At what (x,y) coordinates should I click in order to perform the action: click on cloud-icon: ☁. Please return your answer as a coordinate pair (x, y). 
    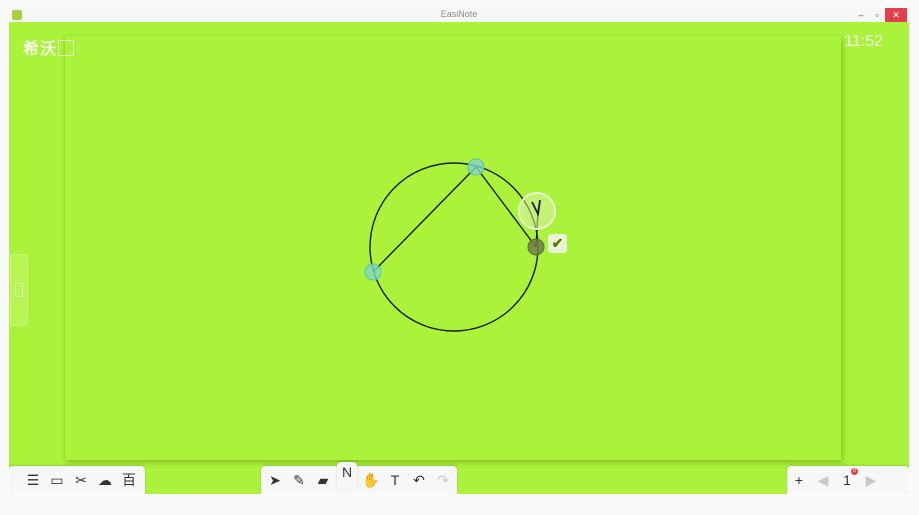
    Looking at the image, I should click on (105, 480).